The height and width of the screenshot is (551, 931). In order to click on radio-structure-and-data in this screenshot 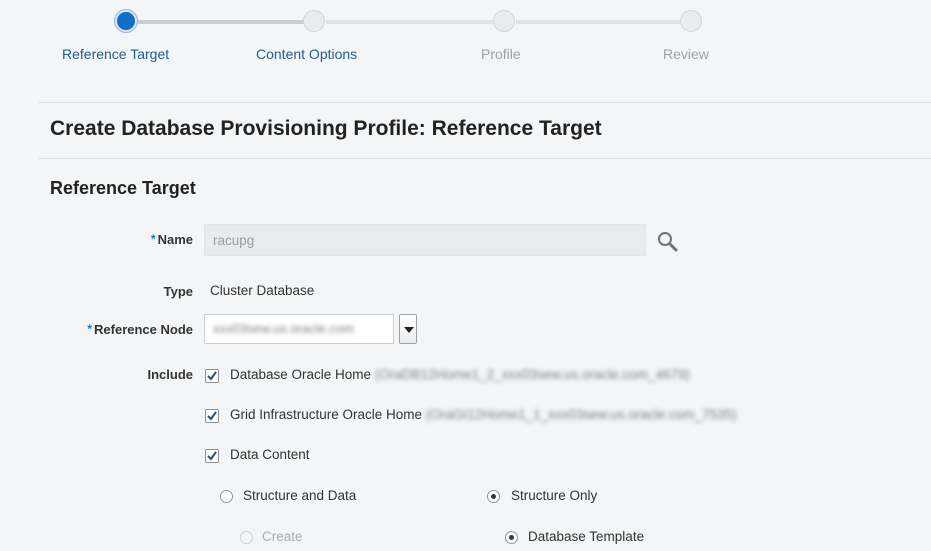, I will do `click(226, 496)`.